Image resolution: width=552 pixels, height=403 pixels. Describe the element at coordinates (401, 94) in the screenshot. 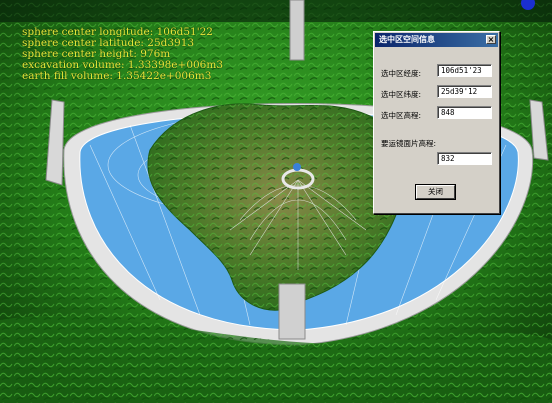

I see `latitude-label: 选中区纬度:` at that location.